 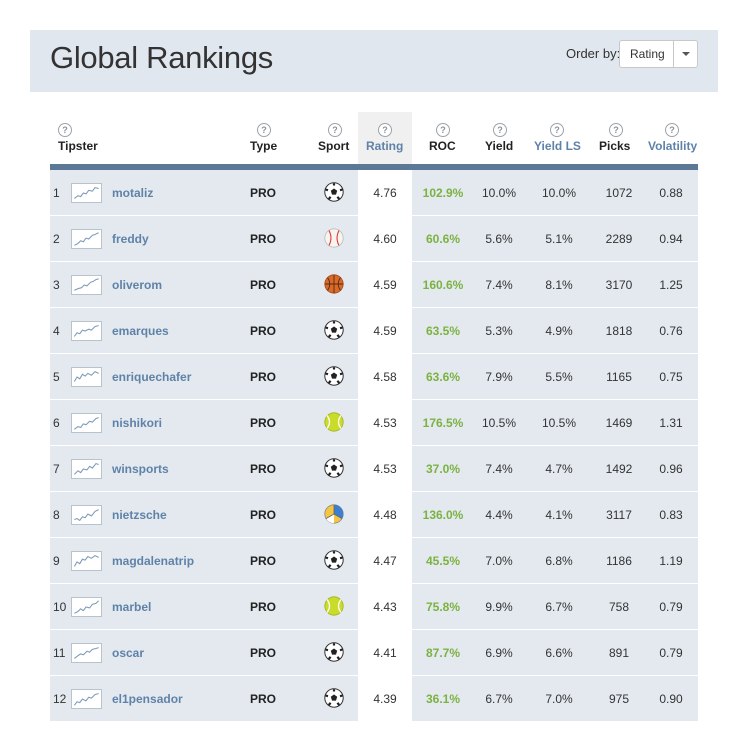 I want to click on rating-cell: 4.53, so click(x=385, y=423).